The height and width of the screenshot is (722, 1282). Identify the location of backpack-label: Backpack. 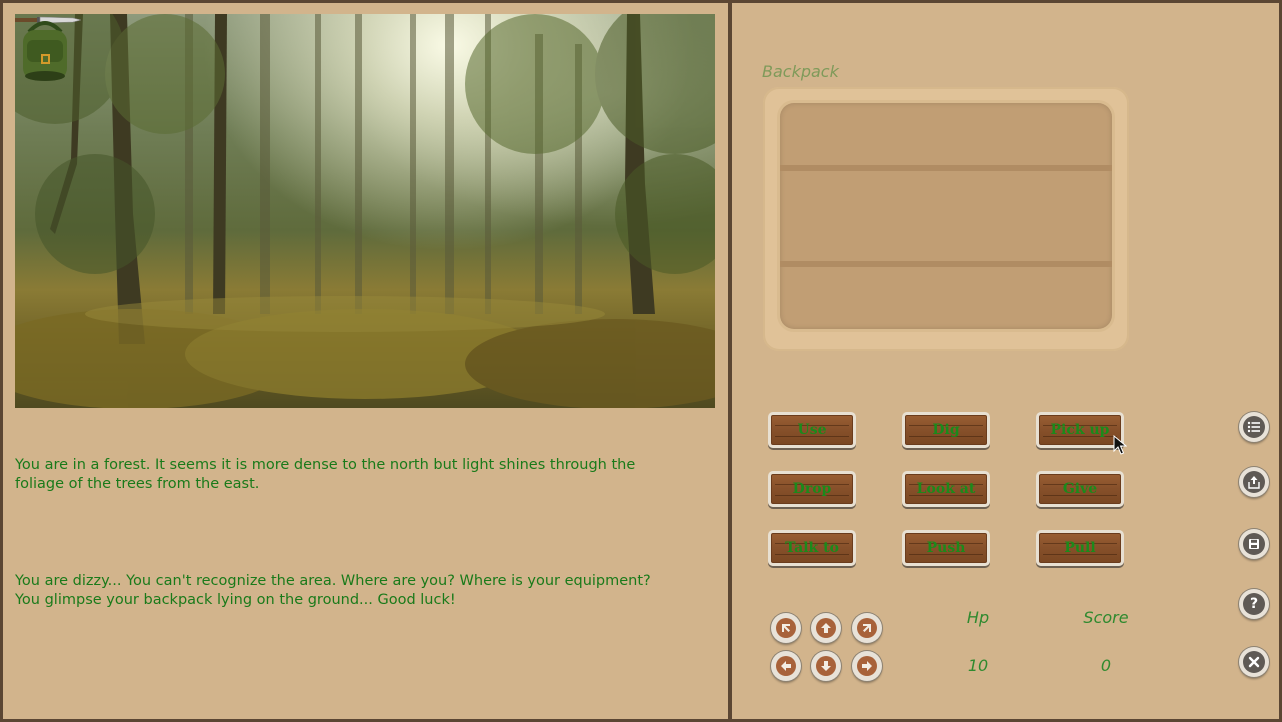
(800, 71).